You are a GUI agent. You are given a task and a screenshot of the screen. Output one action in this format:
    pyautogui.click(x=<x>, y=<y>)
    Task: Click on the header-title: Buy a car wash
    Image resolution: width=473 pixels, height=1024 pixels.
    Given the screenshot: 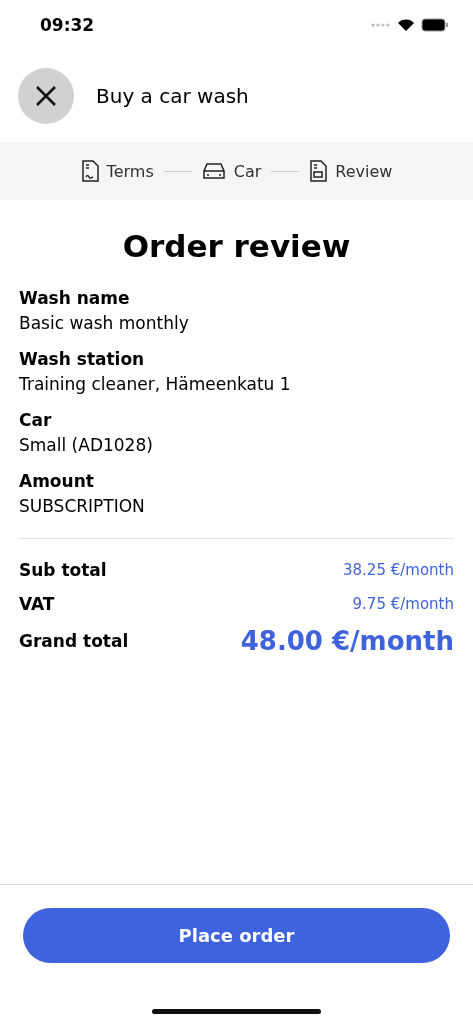 What is the action you would take?
    pyautogui.click(x=172, y=96)
    